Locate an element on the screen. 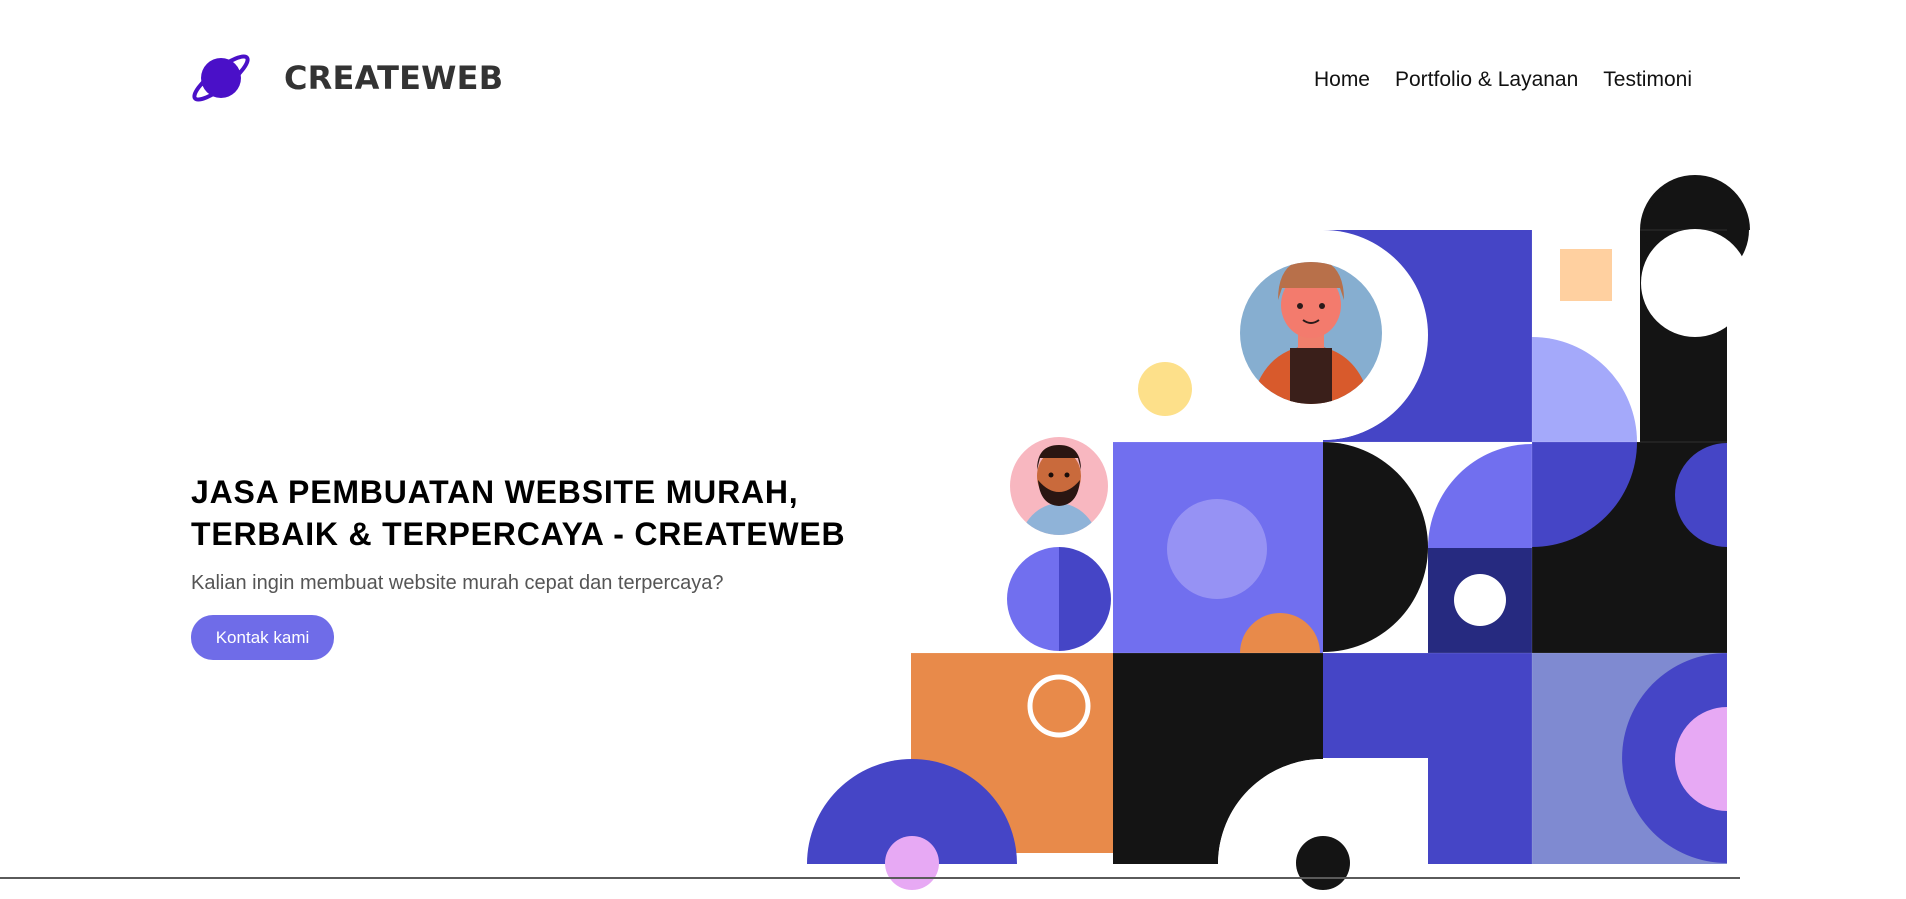 The image size is (1906, 899). brand-name: CREATEWEB is located at coordinates (394, 78).